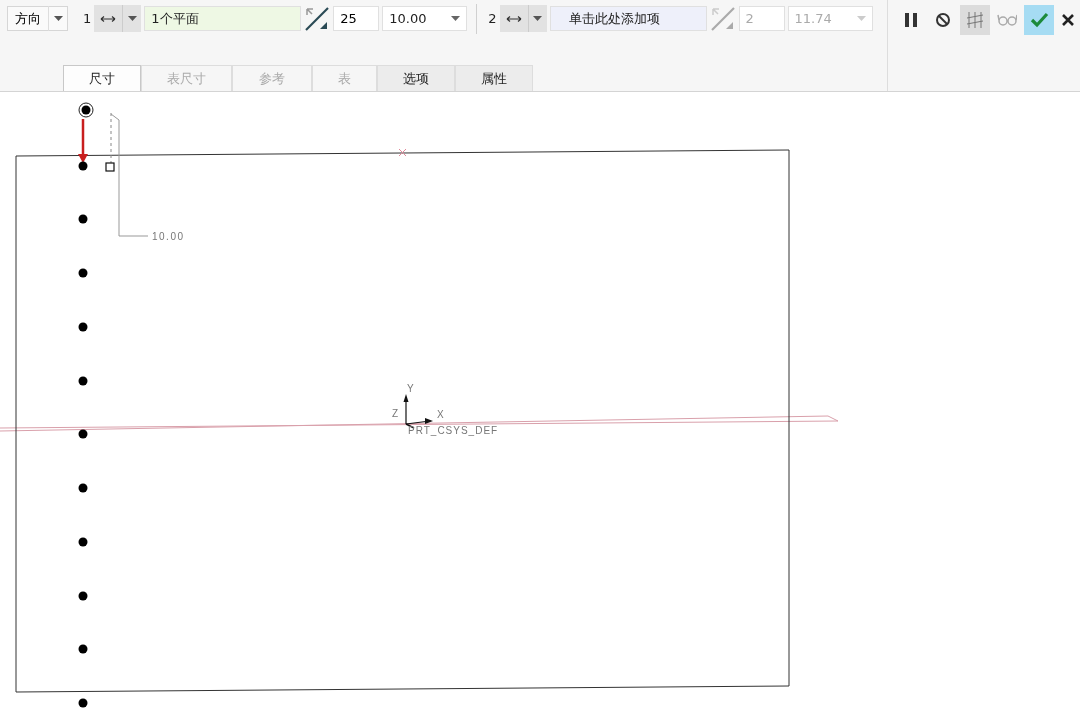  Describe the element at coordinates (168, 236) in the screenshot. I see `dimension-value: 10.00` at that location.